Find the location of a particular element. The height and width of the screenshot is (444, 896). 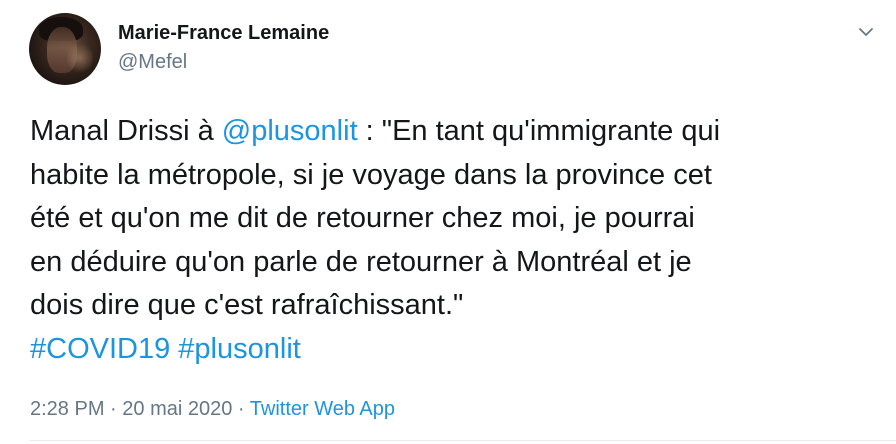

tweet-meta: 2:28 PM · 20 mai 2020 · Twitter Web App is located at coordinates (212, 409).